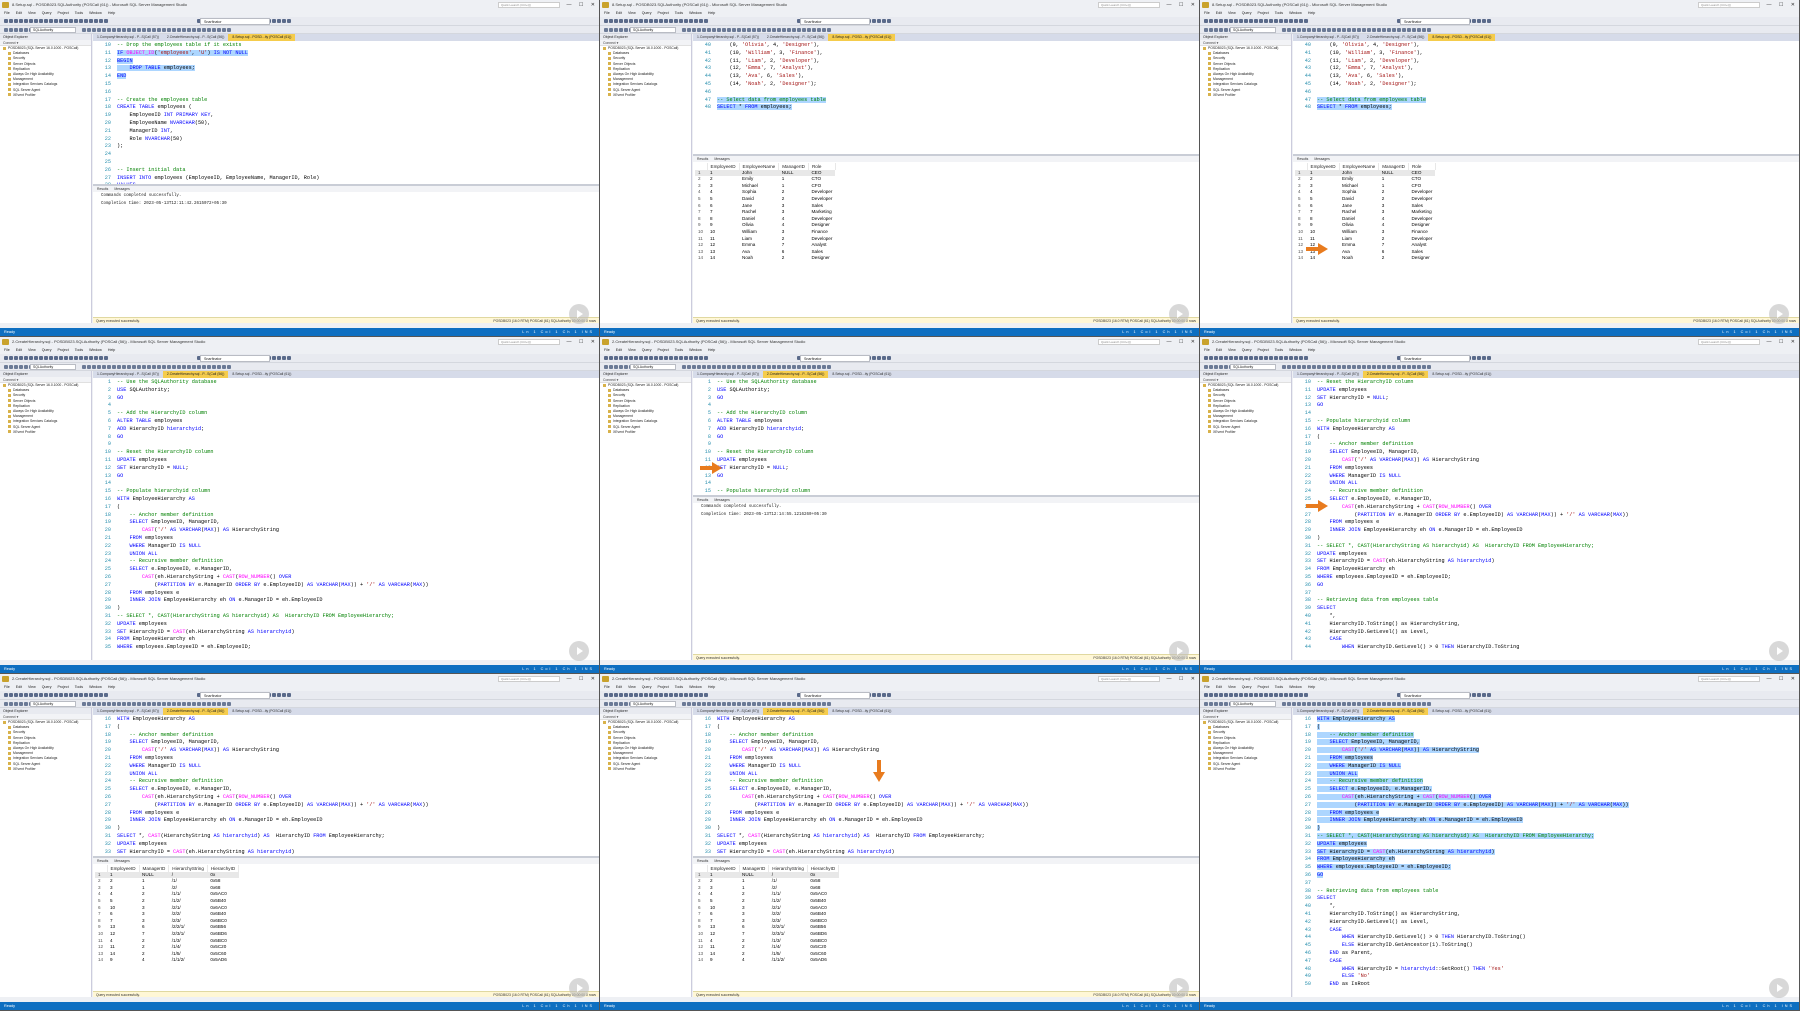 Image resolution: width=1800 pixels, height=1011 pixels. What do you see at coordinates (653, 704) in the screenshot?
I see `database-dropdown: SQLAuthority` at bounding box center [653, 704].